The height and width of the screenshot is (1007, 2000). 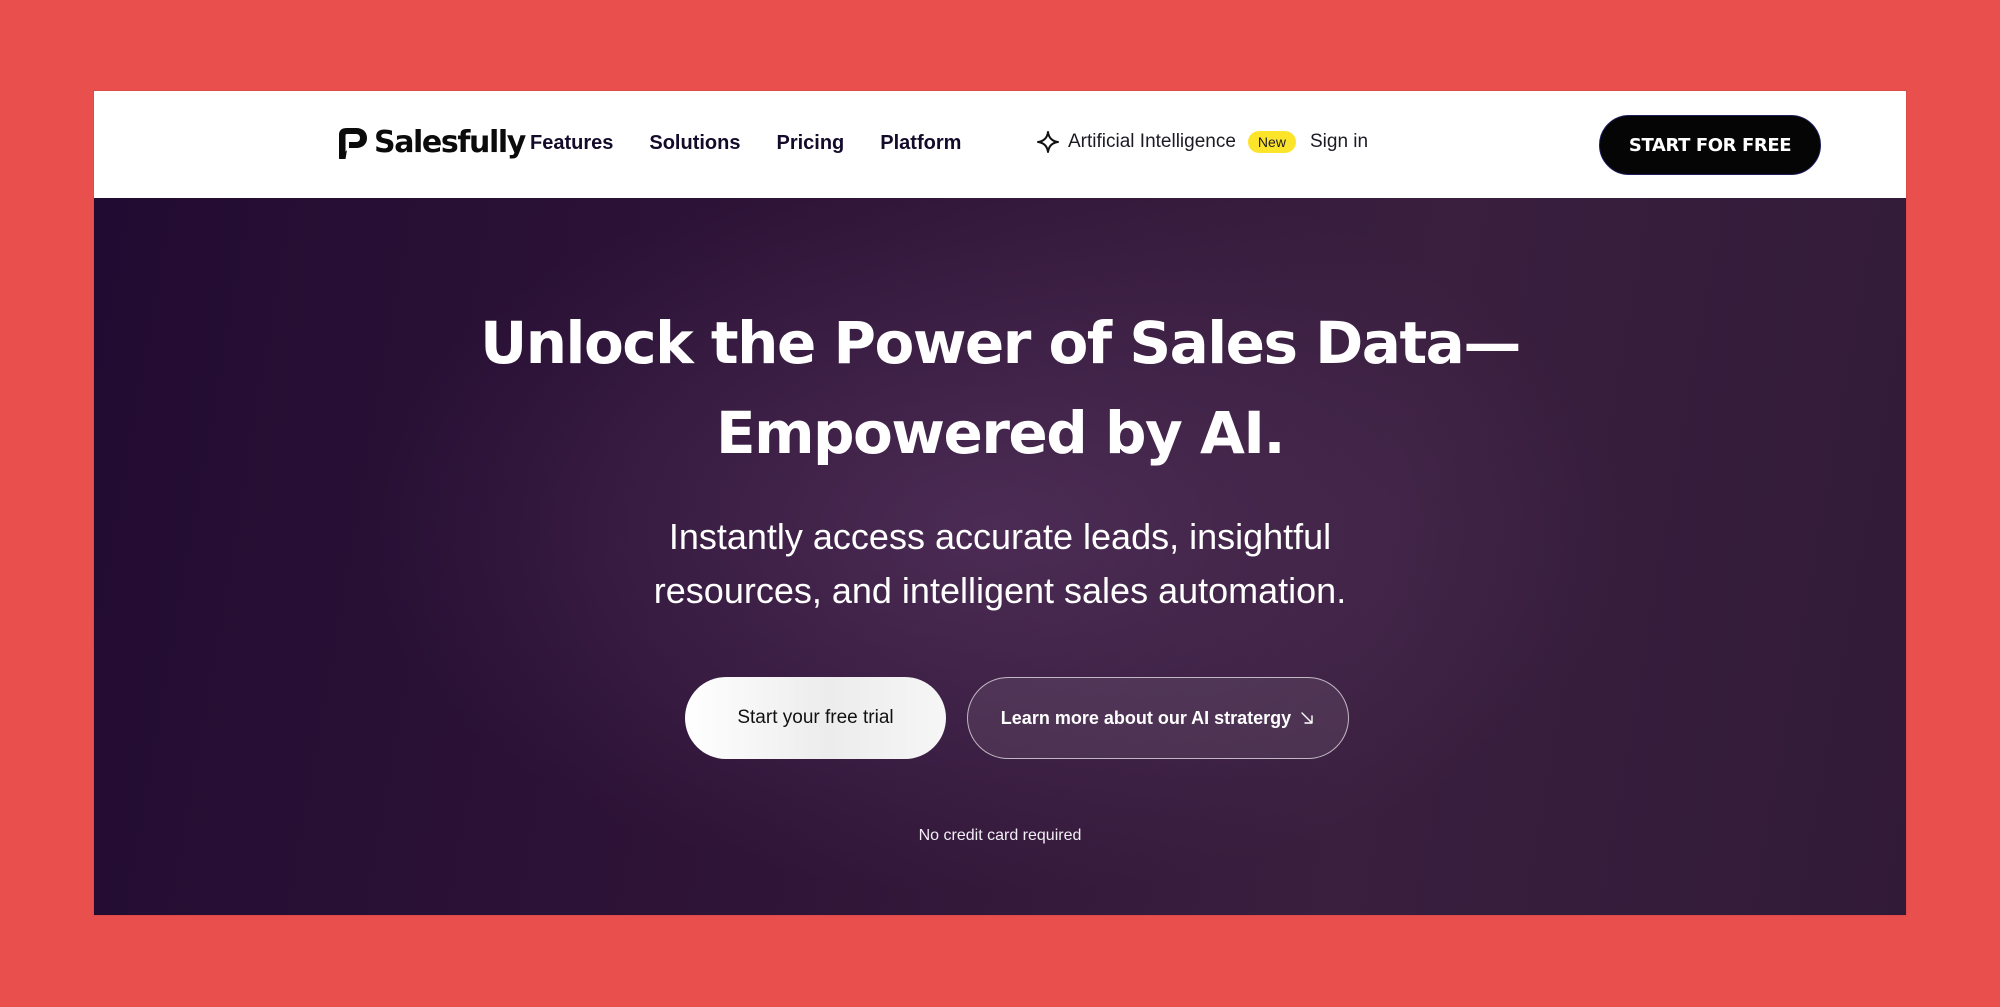 I want to click on learn-more-label: Learn more about our AI stratergy, so click(x=1146, y=717).